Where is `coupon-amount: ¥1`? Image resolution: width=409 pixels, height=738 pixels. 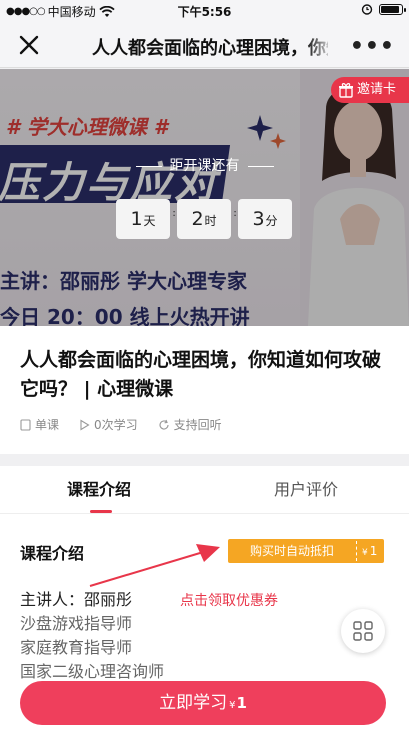
coupon-amount: ¥1 is located at coordinates (370, 551).